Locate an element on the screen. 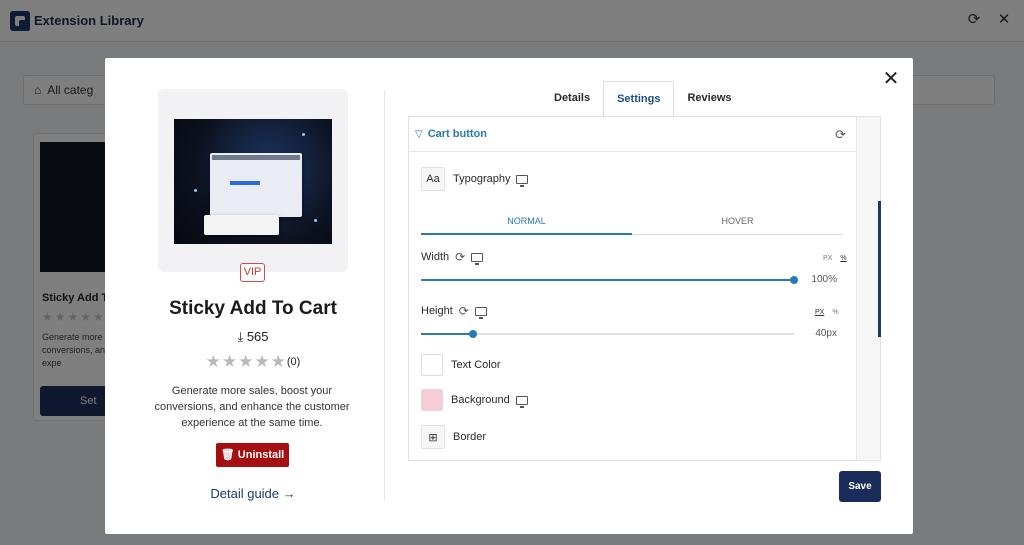  width-slider-fill is located at coordinates (607, 280).